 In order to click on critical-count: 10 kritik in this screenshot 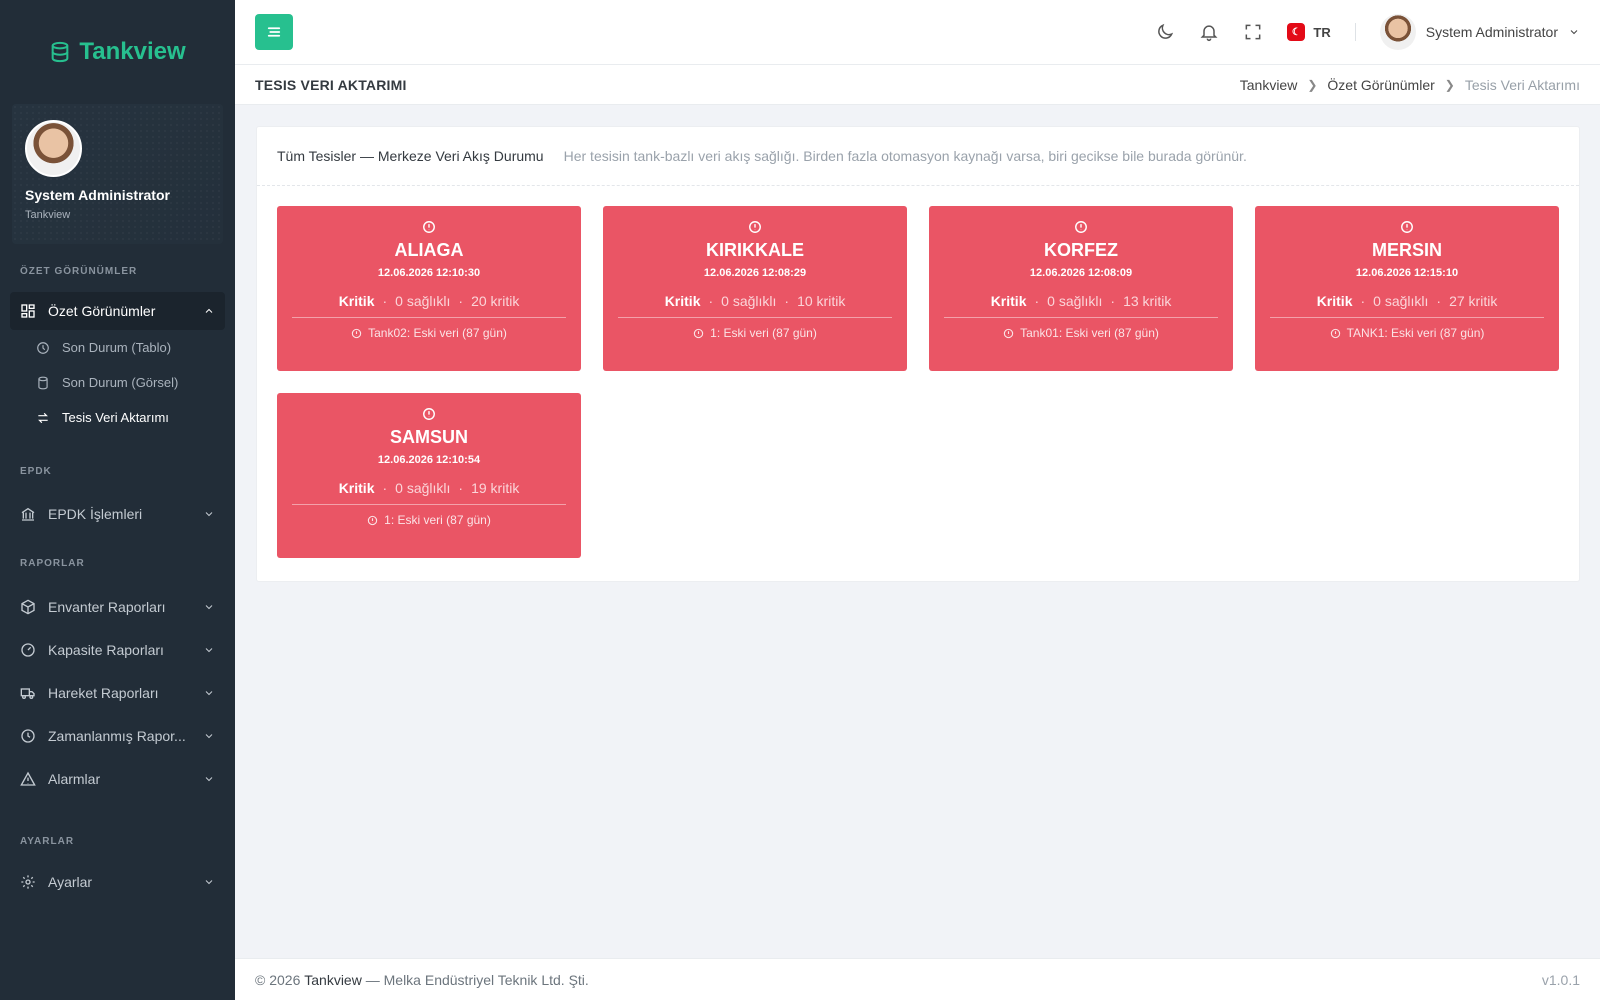, I will do `click(821, 301)`.